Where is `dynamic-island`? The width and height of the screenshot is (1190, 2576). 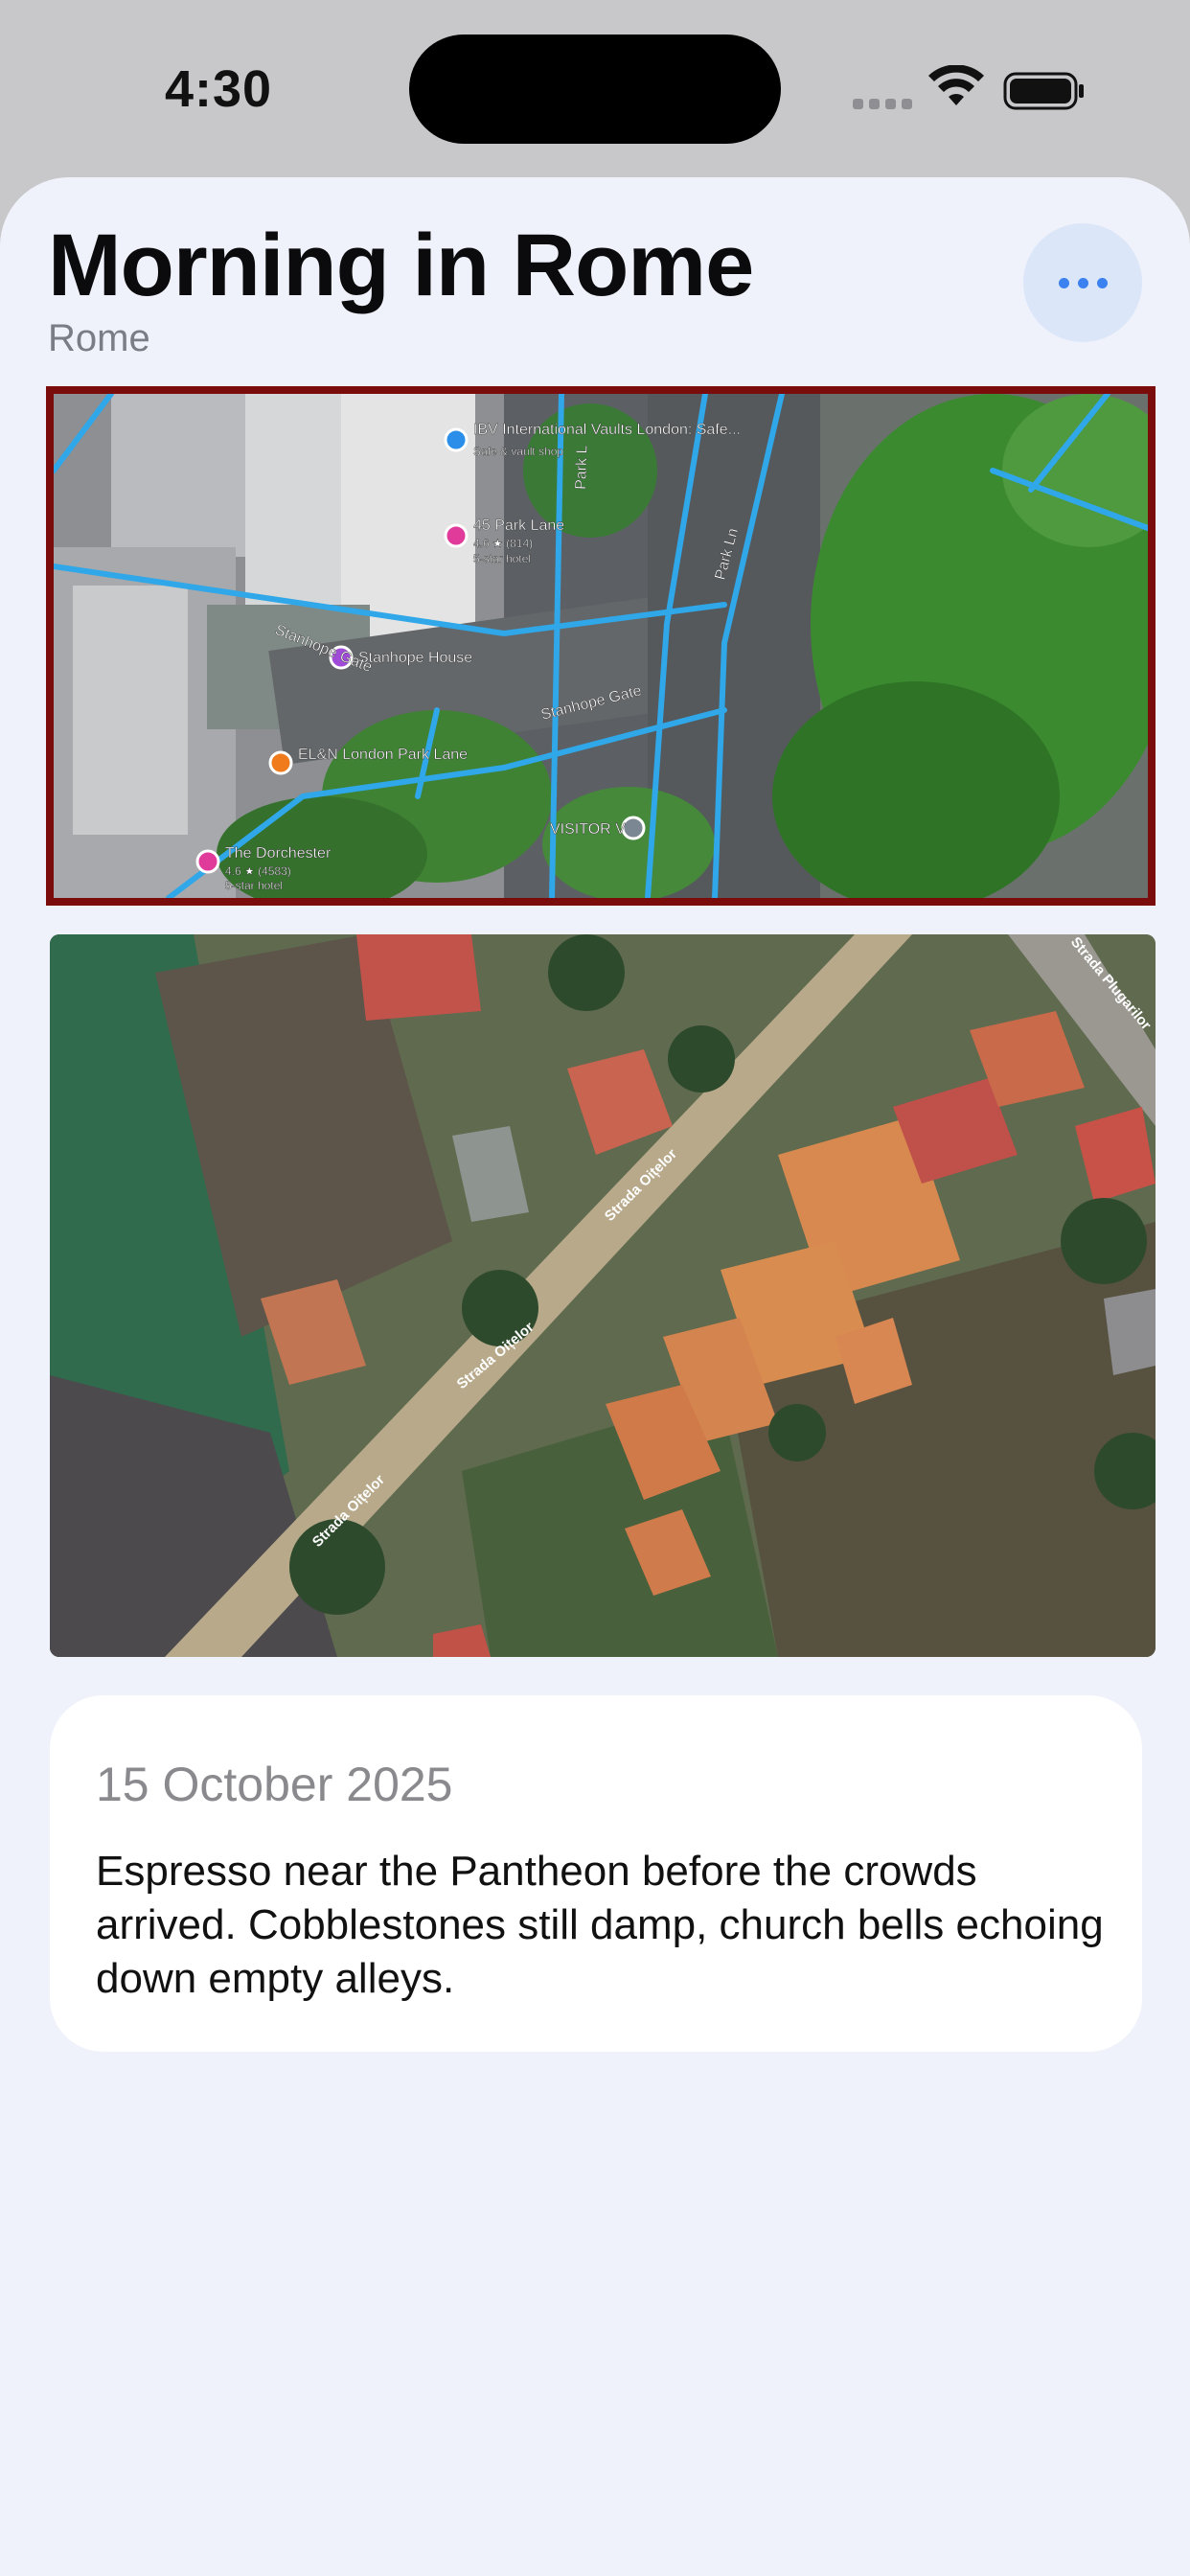 dynamic-island is located at coordinates (595, 89).